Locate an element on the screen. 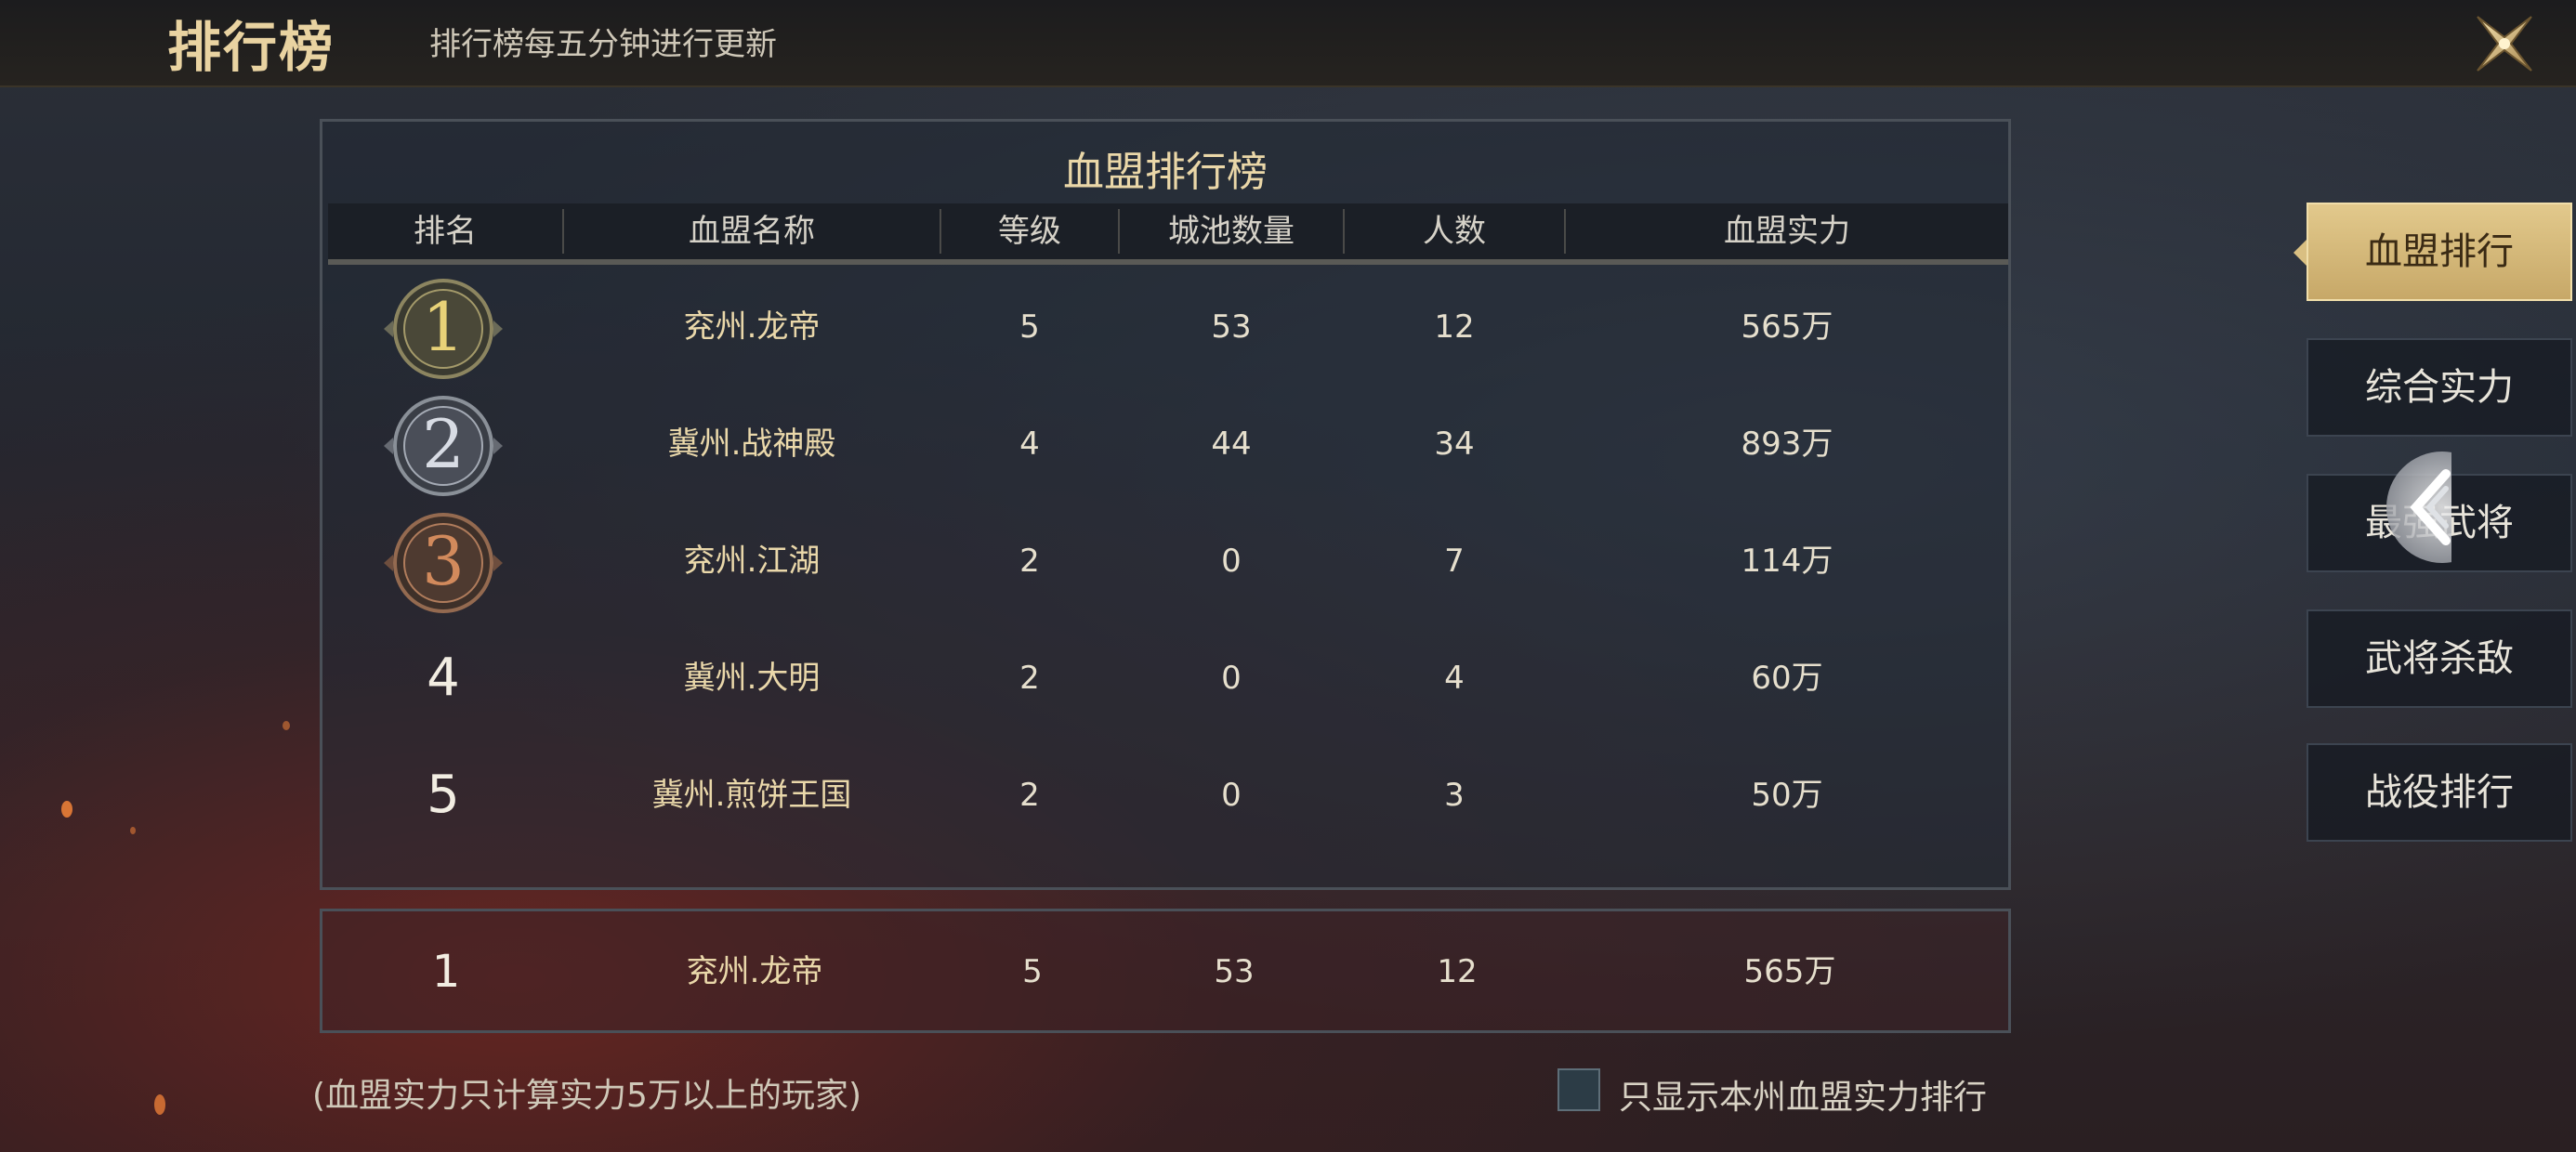 The image size is (2576, 1152). guild-name: 兖州.龙帝 is located at coordinates (752, 327).